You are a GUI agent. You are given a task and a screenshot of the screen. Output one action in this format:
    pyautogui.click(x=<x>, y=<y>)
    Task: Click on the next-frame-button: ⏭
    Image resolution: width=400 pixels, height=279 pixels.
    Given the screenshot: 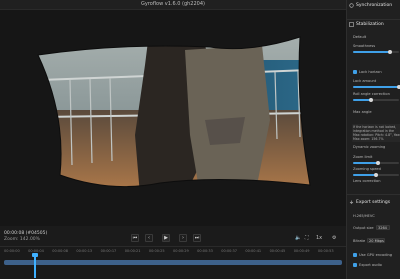 What is the action you would take?
    pyautogui.click(x=197, y=238)
    